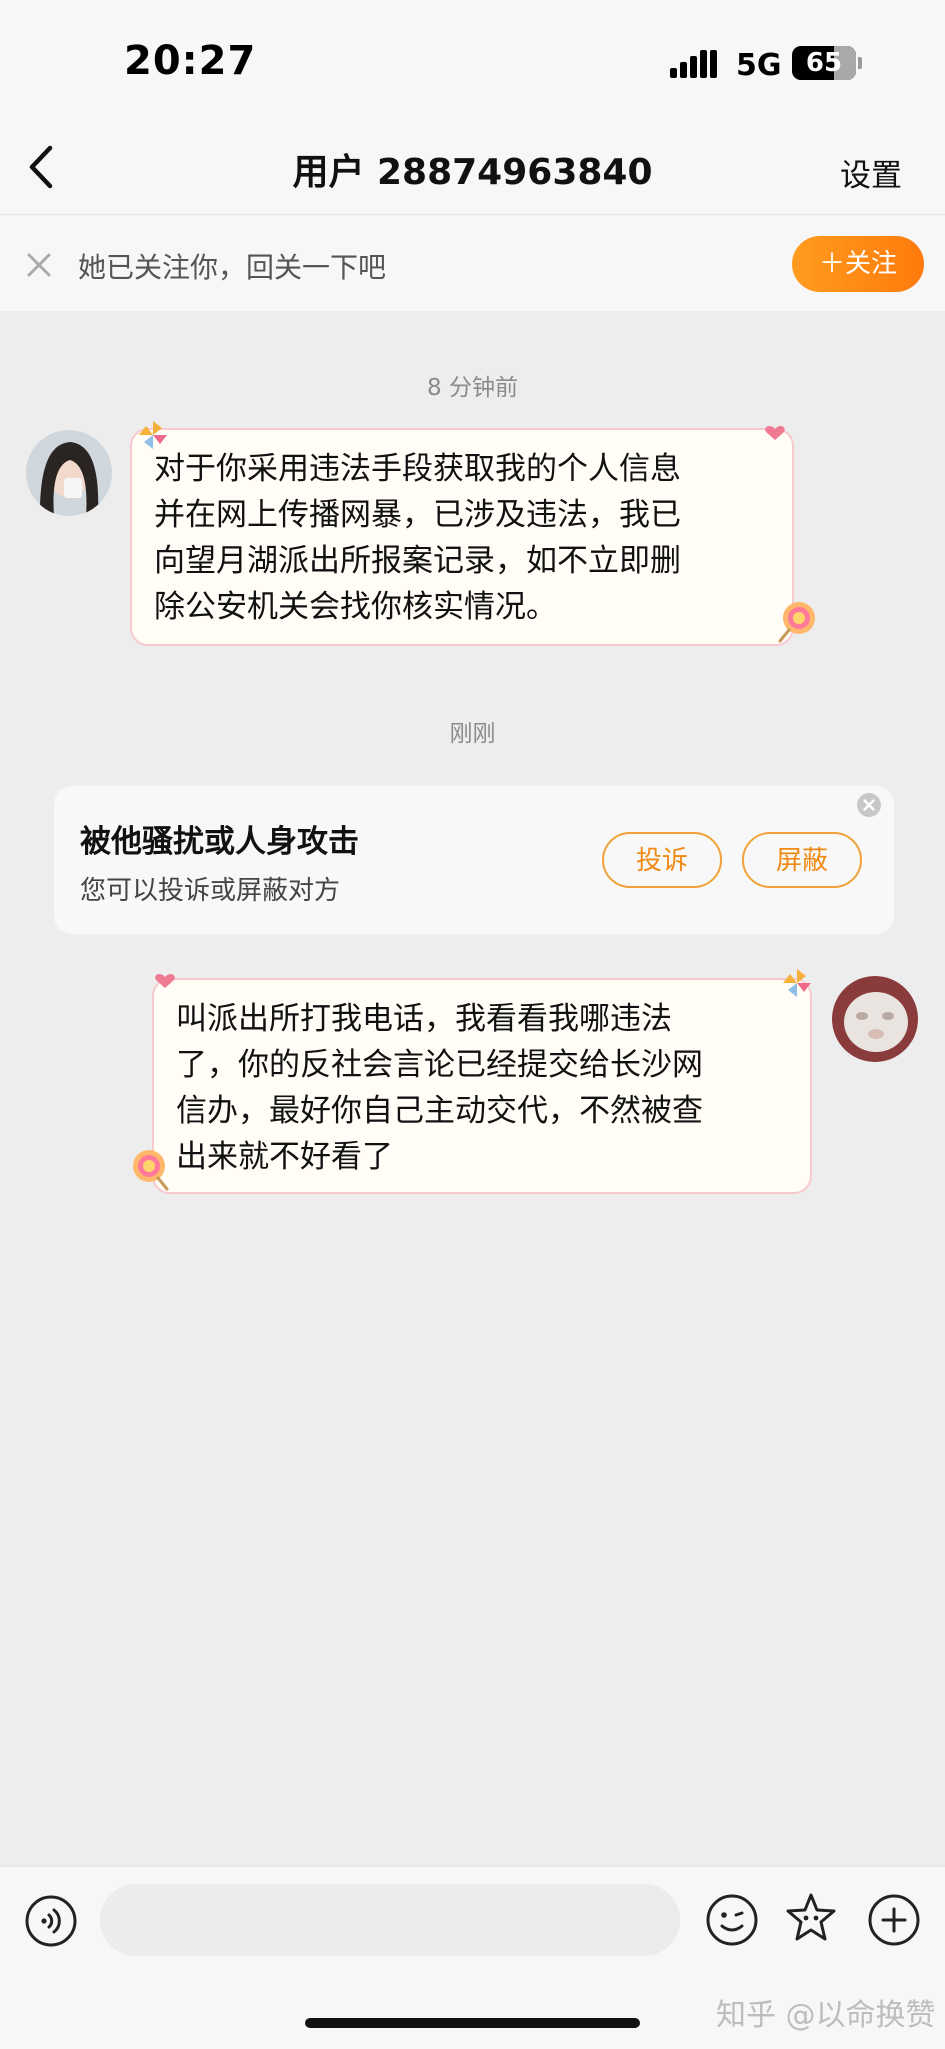 This screenshot has height=2049, width=945. I want to click on page-title: 用户 28874963840, so click(472, 172).